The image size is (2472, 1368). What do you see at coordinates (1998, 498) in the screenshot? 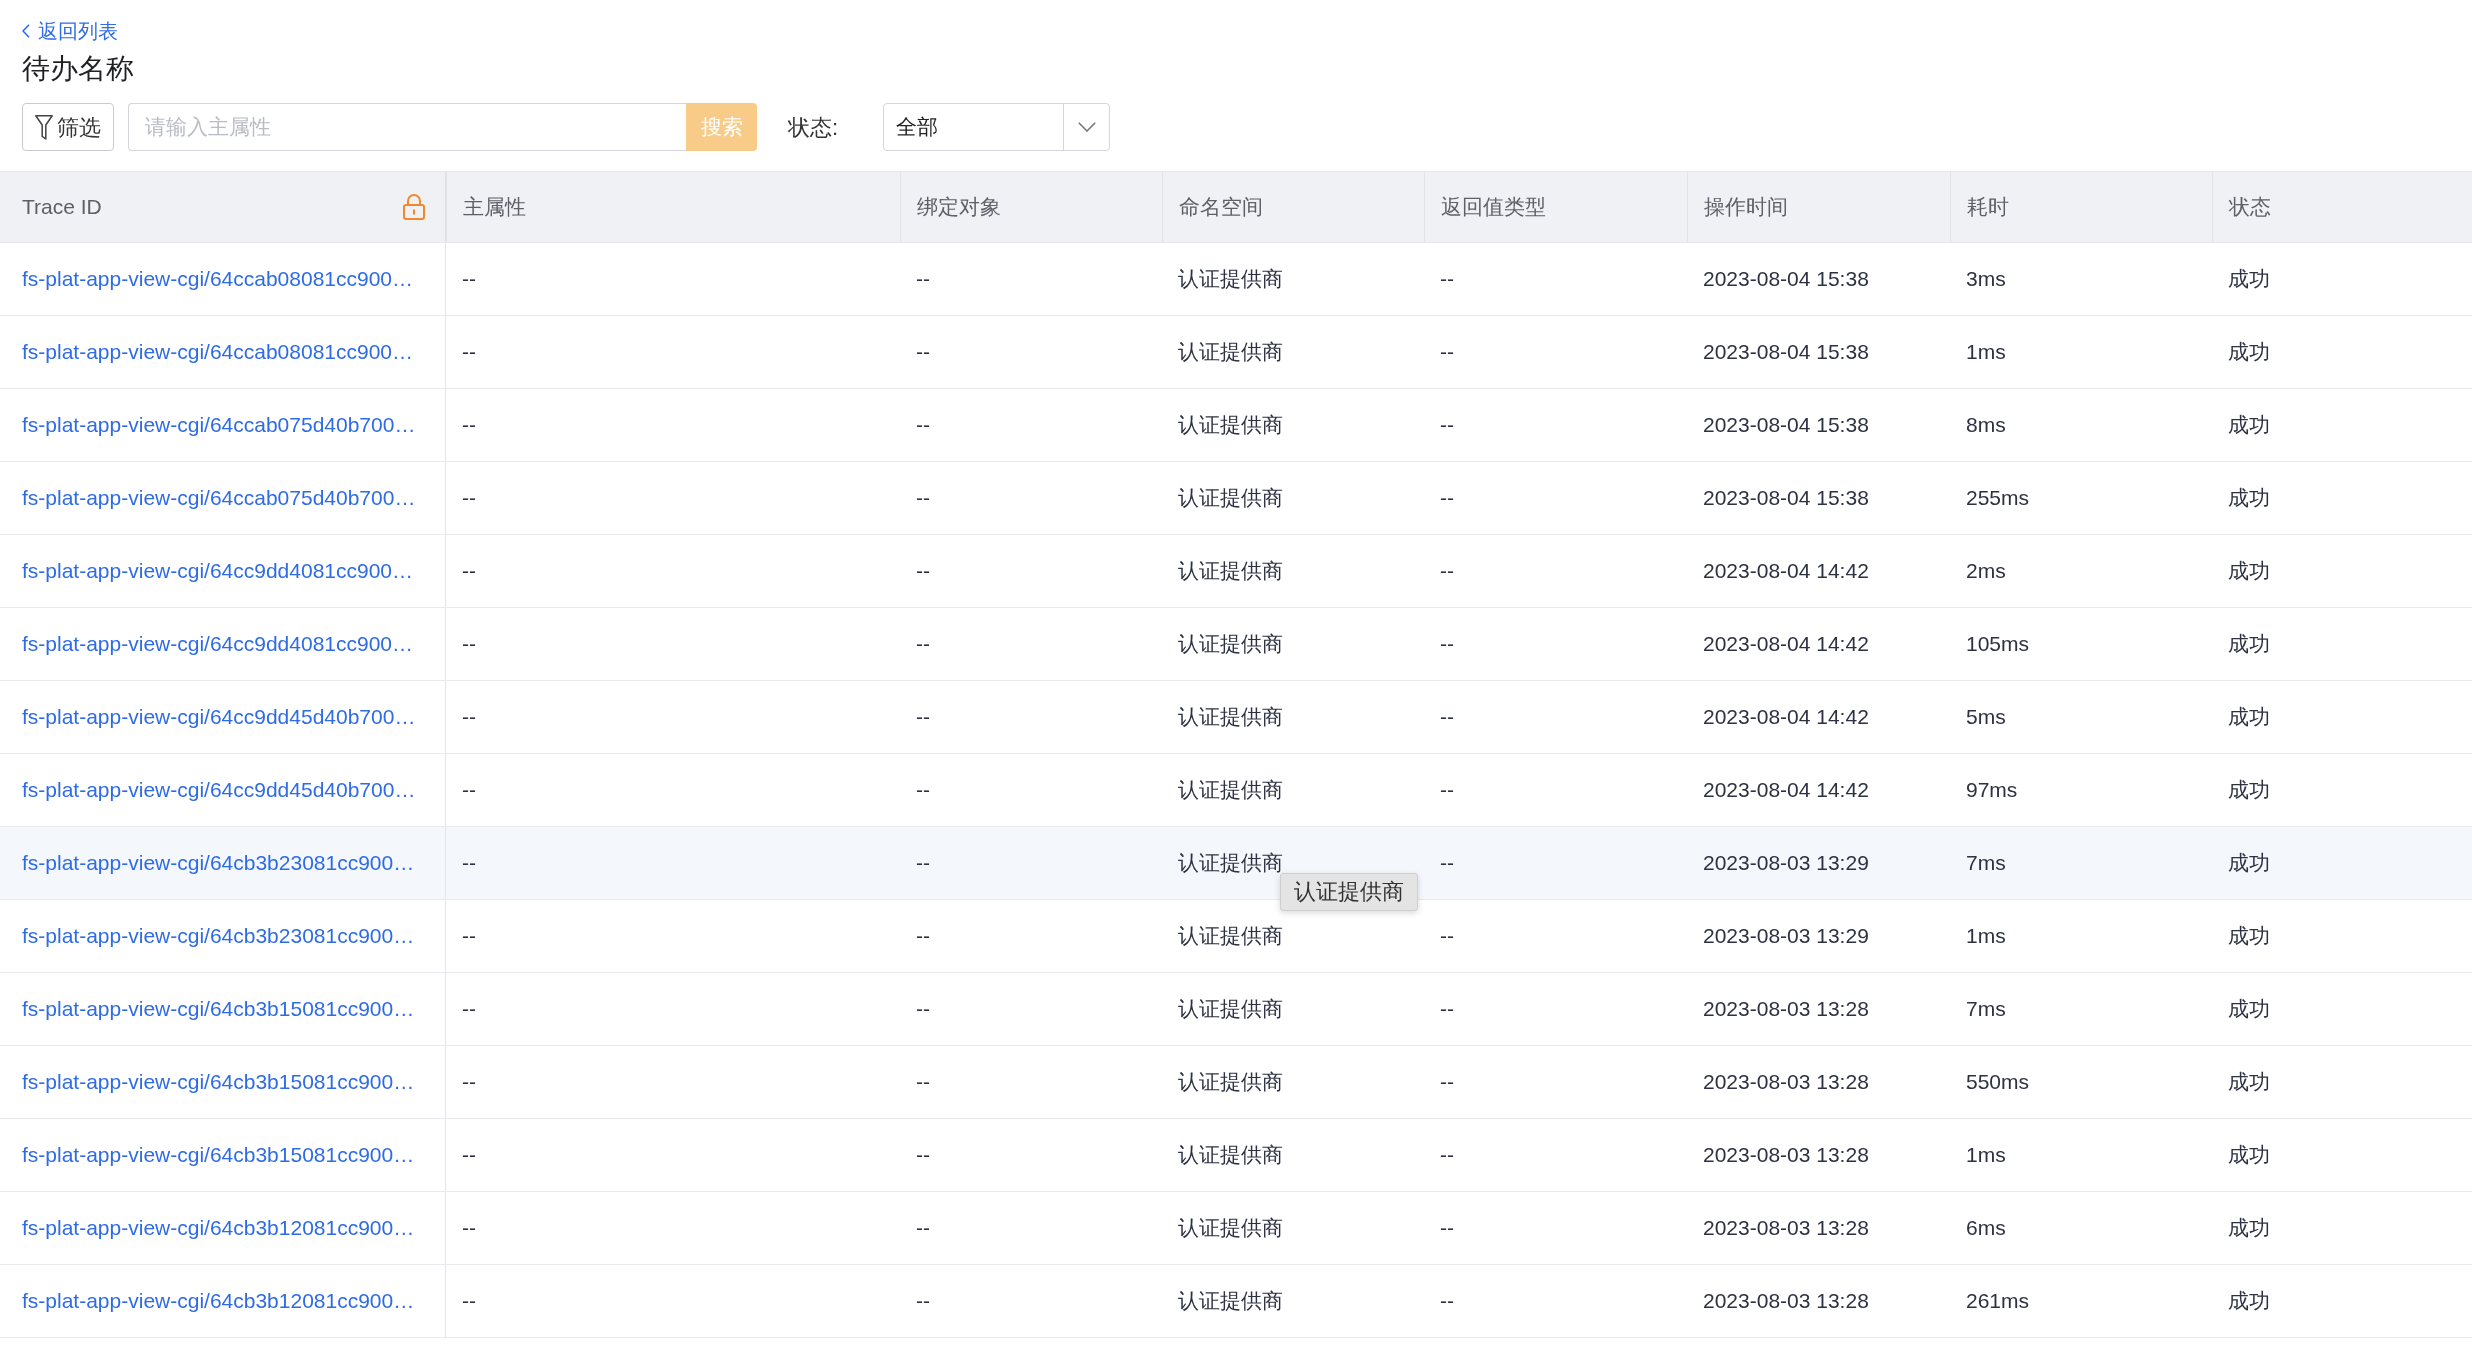
I see `duration-value: 255ms` at bounding box center [1998, 498].